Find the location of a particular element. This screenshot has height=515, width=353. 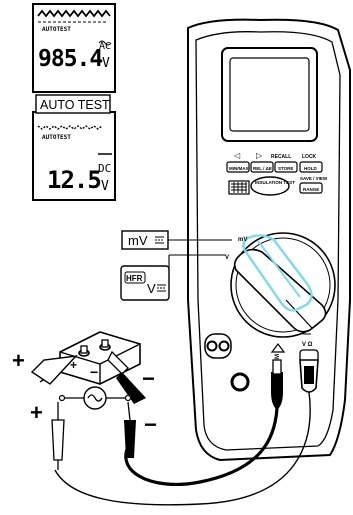

lock-label: LOCK is located at coordinates (309, 157).